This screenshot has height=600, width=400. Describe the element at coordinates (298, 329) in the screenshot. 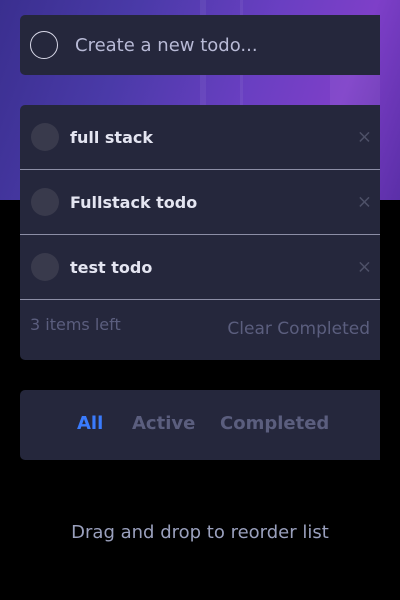

I see `clear-completed-button: Clear Completed` at that location.